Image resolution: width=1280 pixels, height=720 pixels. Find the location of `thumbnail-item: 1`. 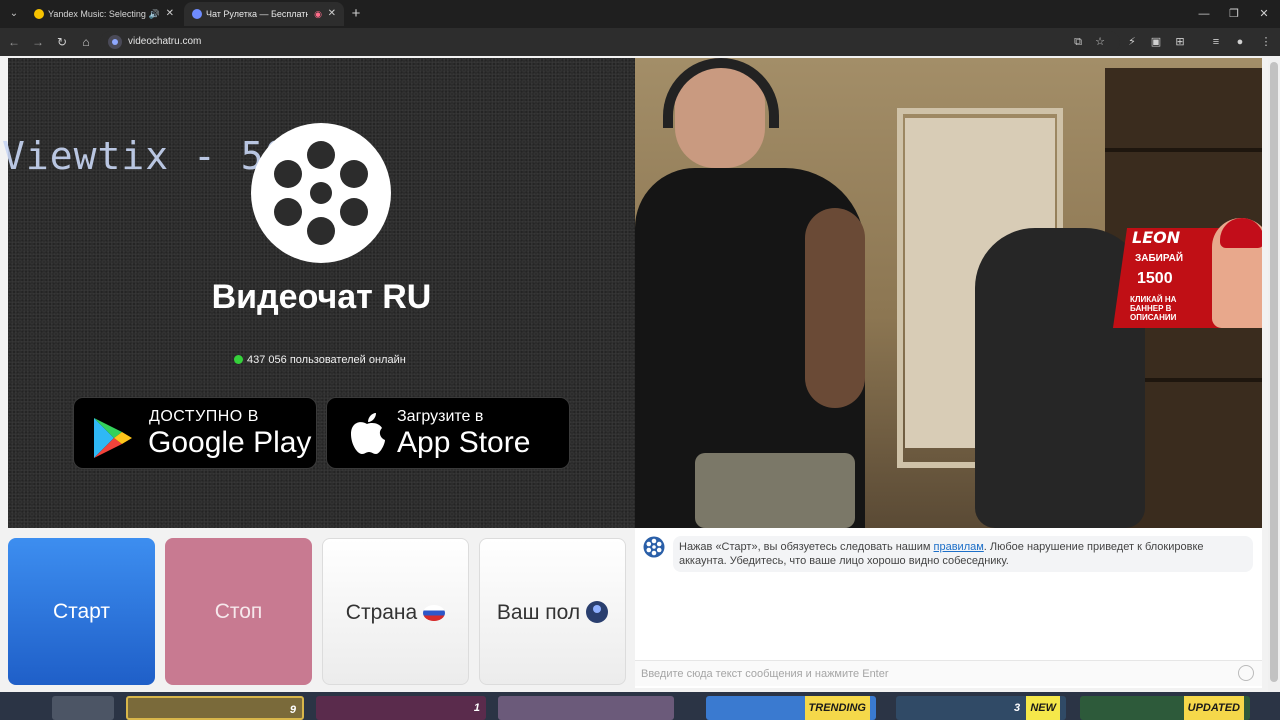

thumbnail-item: 1 is located at coordinates (401, 708).